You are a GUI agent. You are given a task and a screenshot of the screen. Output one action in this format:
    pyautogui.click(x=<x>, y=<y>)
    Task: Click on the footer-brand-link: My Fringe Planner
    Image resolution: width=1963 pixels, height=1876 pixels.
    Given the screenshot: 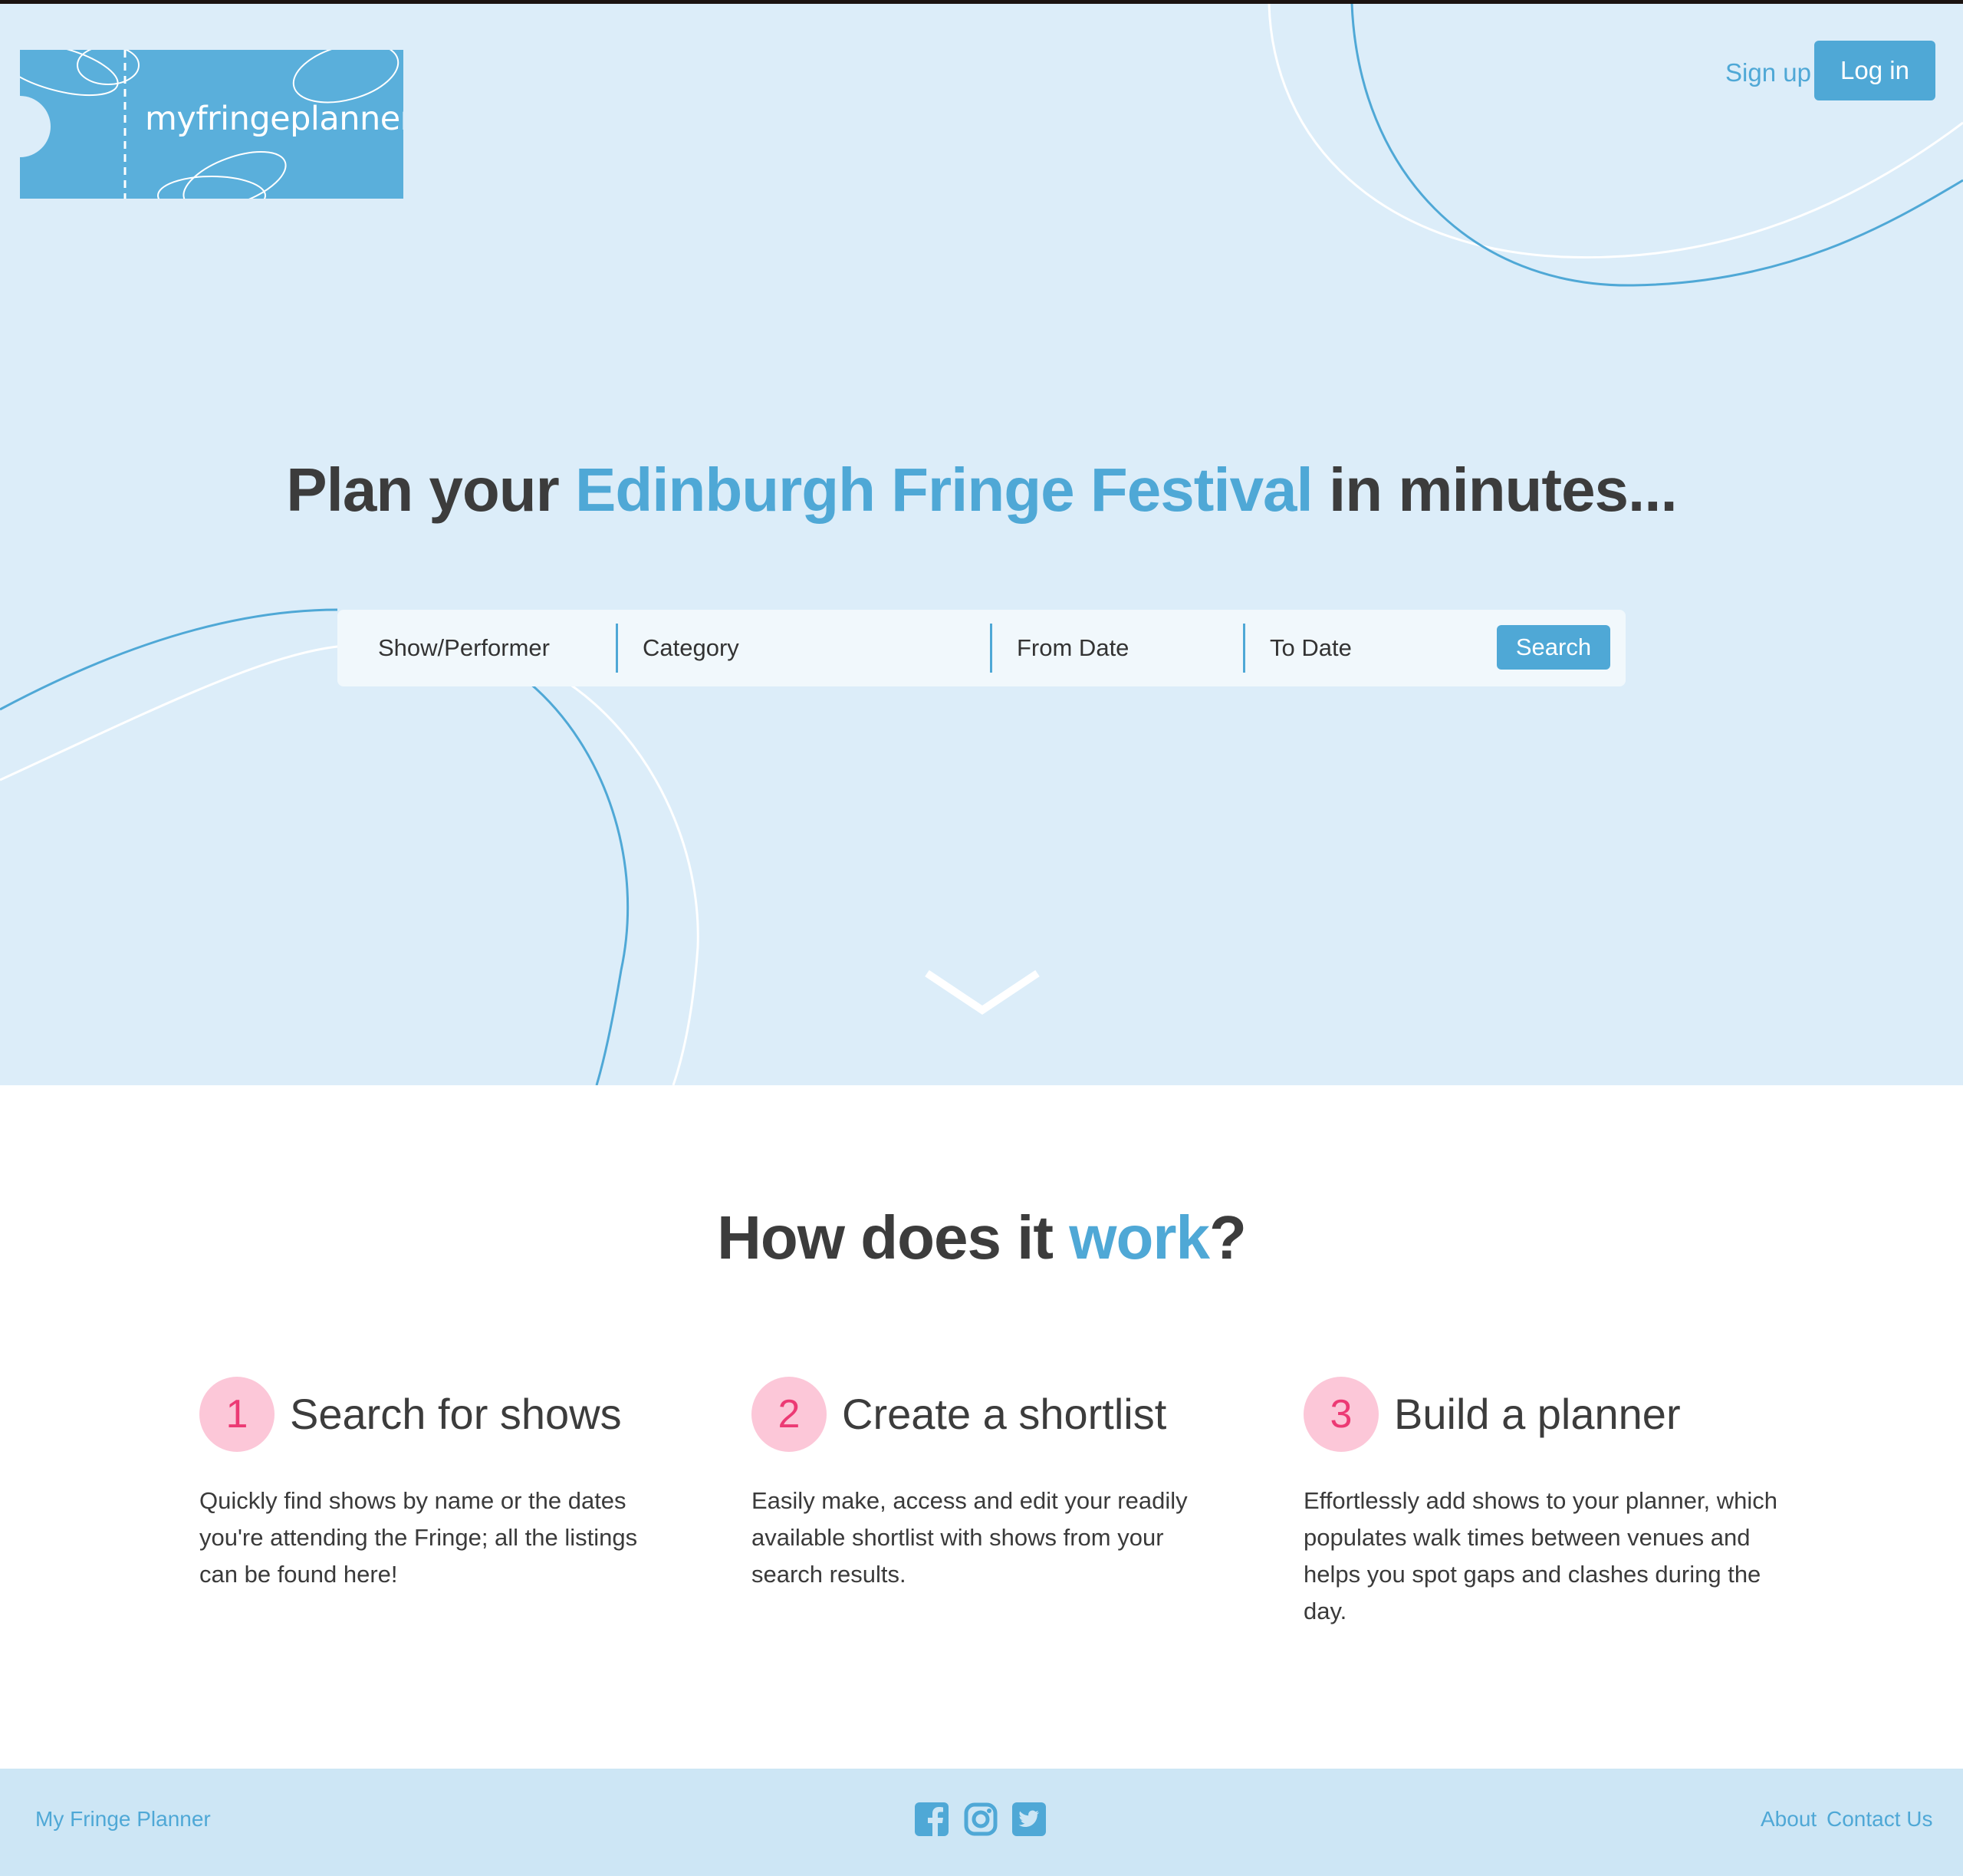 What is the action you would take?
    pyautogui.click(x=123, y=1820)
    